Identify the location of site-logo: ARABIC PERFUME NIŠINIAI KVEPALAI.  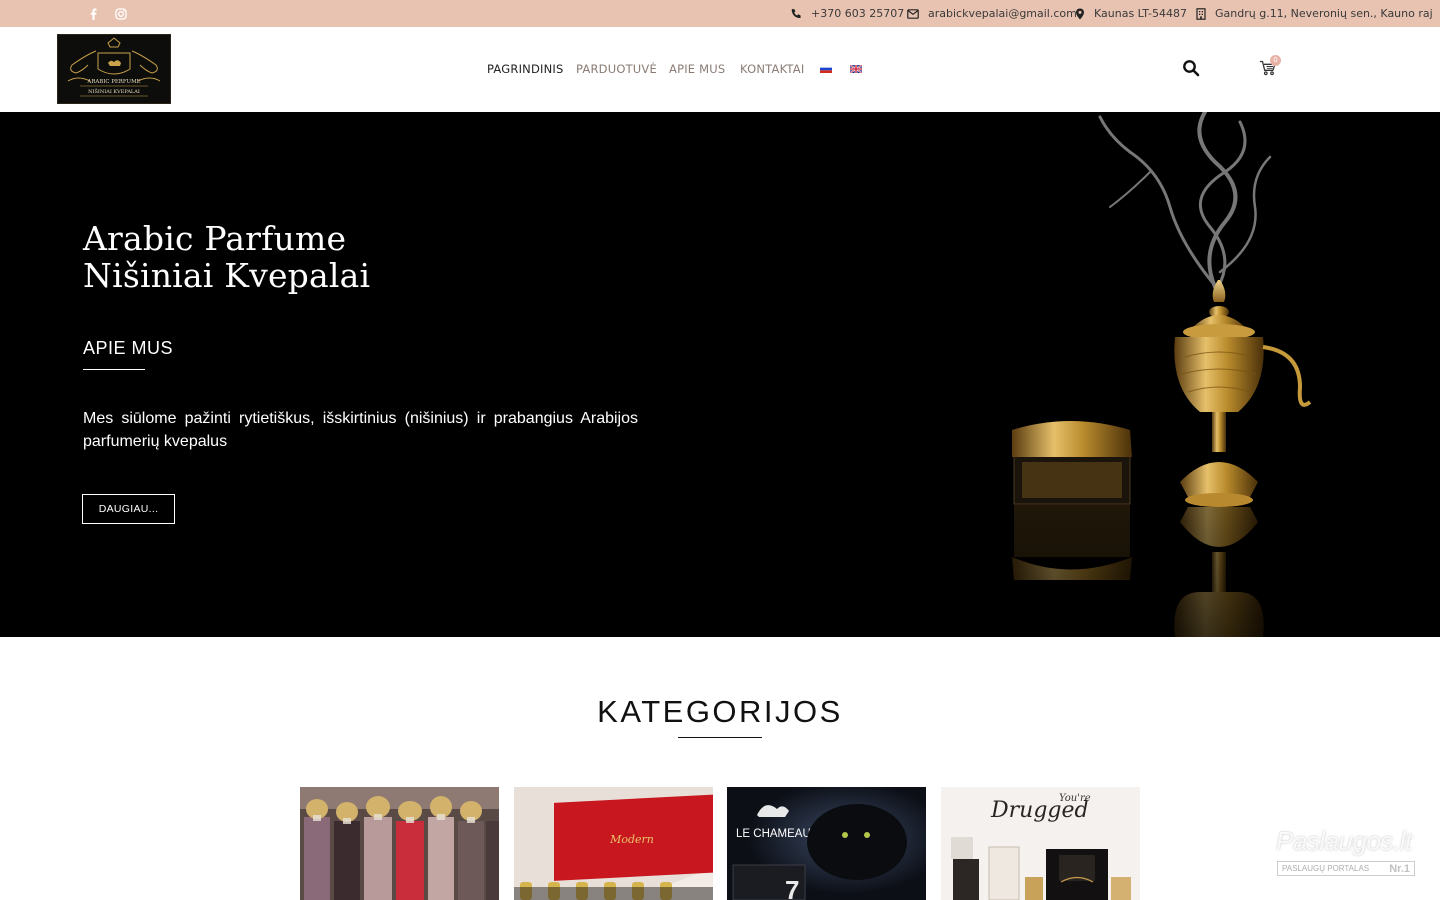
(114, 69).